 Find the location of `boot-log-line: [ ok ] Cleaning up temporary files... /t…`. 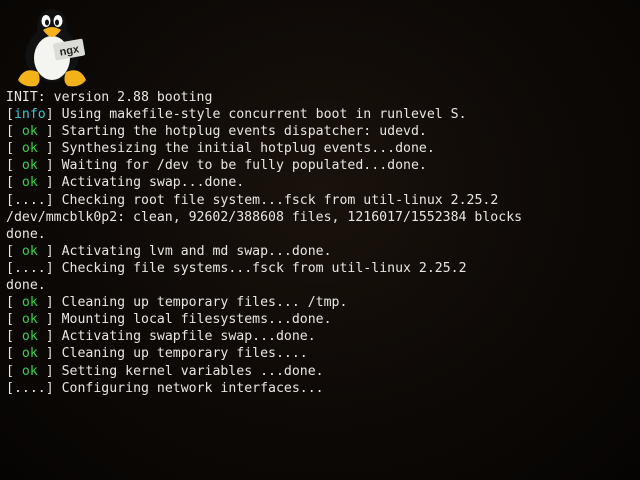

boot-log-line: [ ok ] Cleaning up temporary files... /t… is located at coordinates (323, 302).